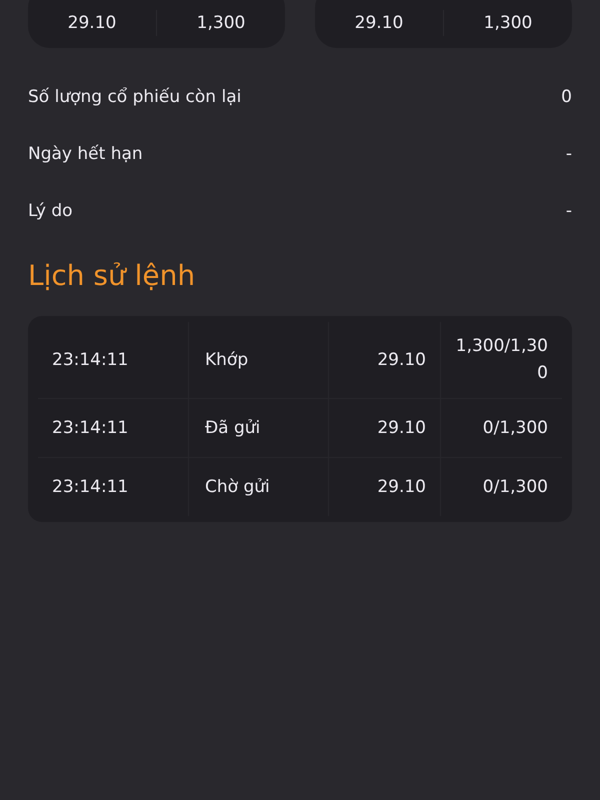 The height and width of the screenshot is (800, 600). Describe the element at coordinates (258, 360) in the screenshot. I see `status-cell: Khớp` at that location.